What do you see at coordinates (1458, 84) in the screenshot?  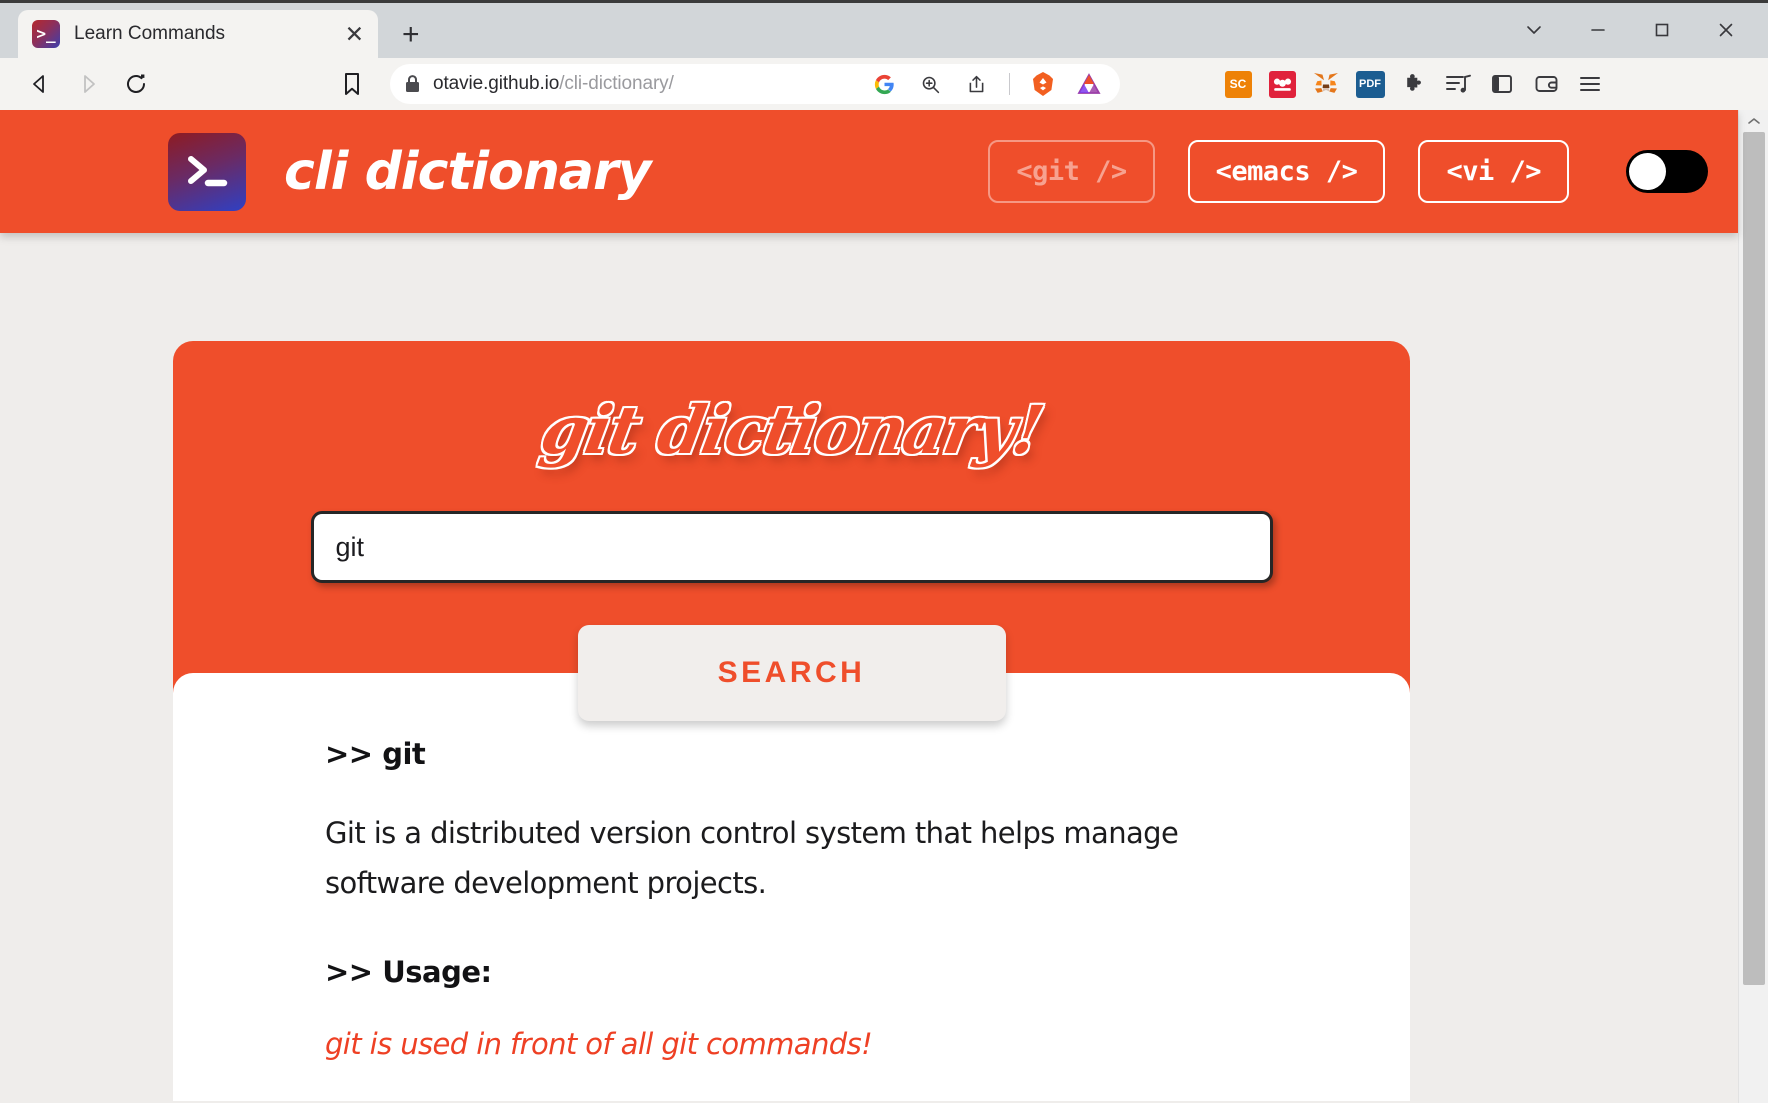 I see `playlist-icon` at bounding box center [1458, 84].